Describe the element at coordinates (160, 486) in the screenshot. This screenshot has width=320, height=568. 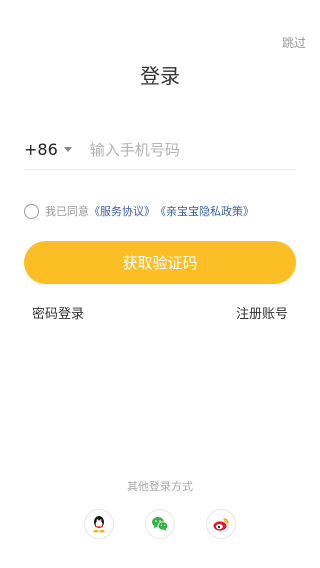
I see `other-login-label: 其他登录方式` at that location.